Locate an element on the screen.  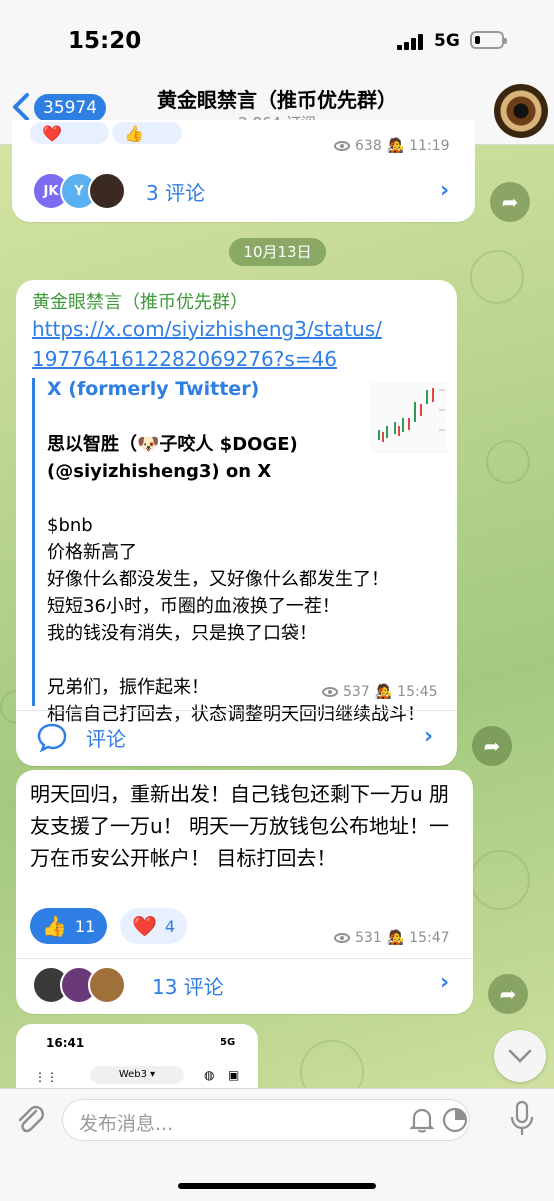
author-name: 黄金眼禁言（推币优先群） is located at coordinates (140, 301).